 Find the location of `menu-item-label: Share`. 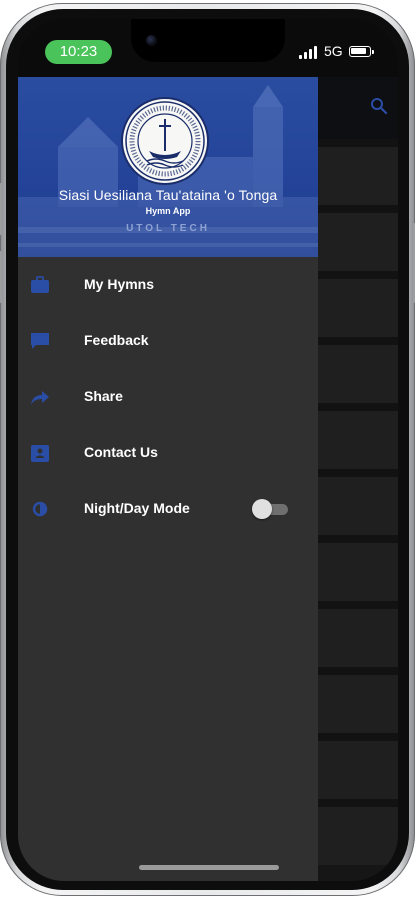

menu-item-label: Share is located at coordinates (103, 396).